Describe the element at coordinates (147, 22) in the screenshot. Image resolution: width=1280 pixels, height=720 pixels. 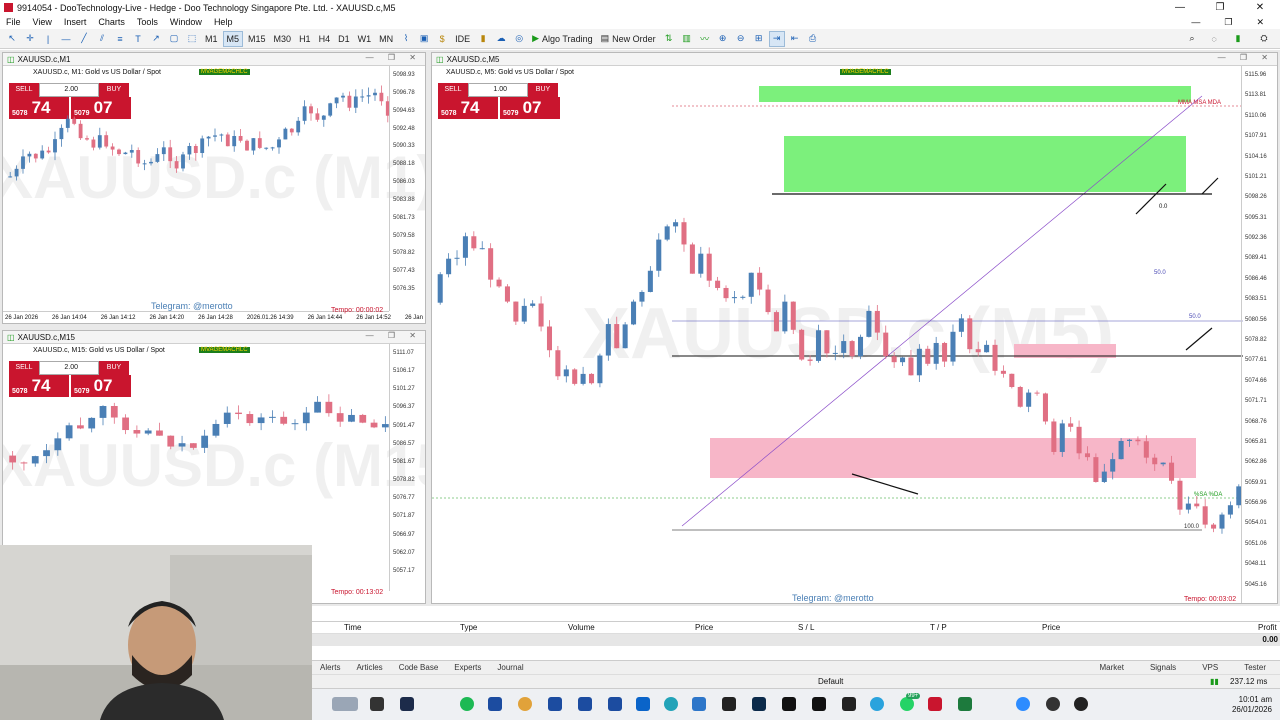
I see `menu-tools: Tools` at that location.